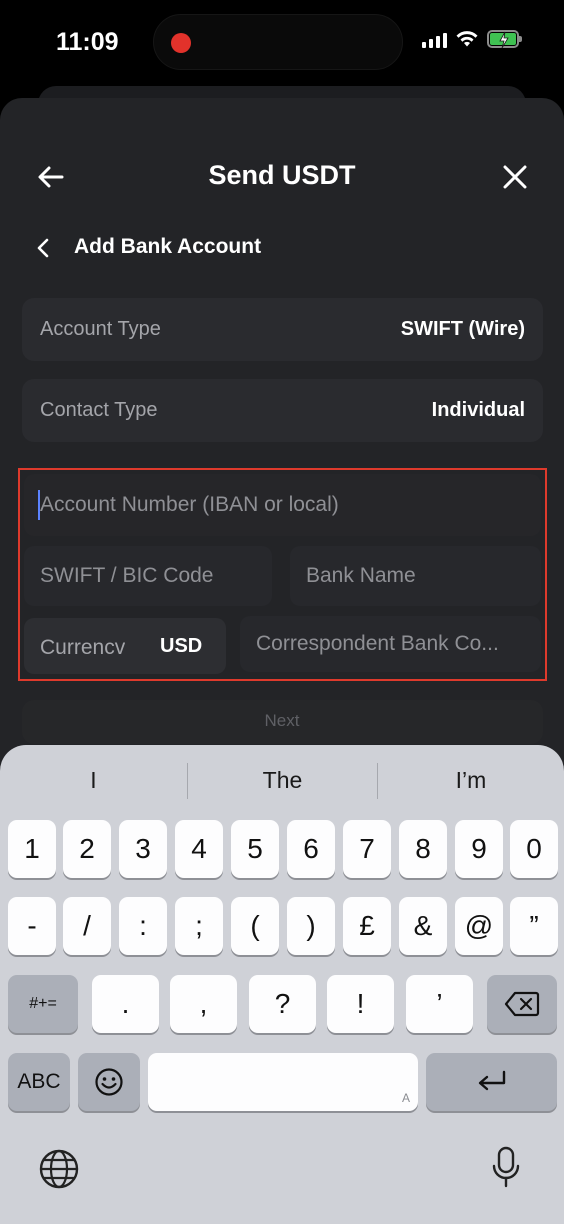  Describe the element at coordinates (360, 1004) in the screenshot. I see `key-exclamation: !` at that location.